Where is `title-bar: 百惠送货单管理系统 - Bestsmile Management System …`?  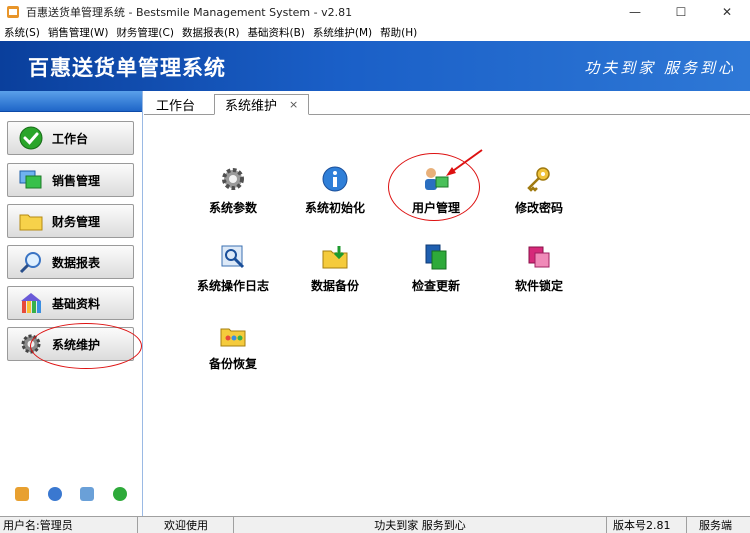 title-bar: 百惠送货单管理系统 - Bestsmile Management System … is located at coordinates (375, 11).